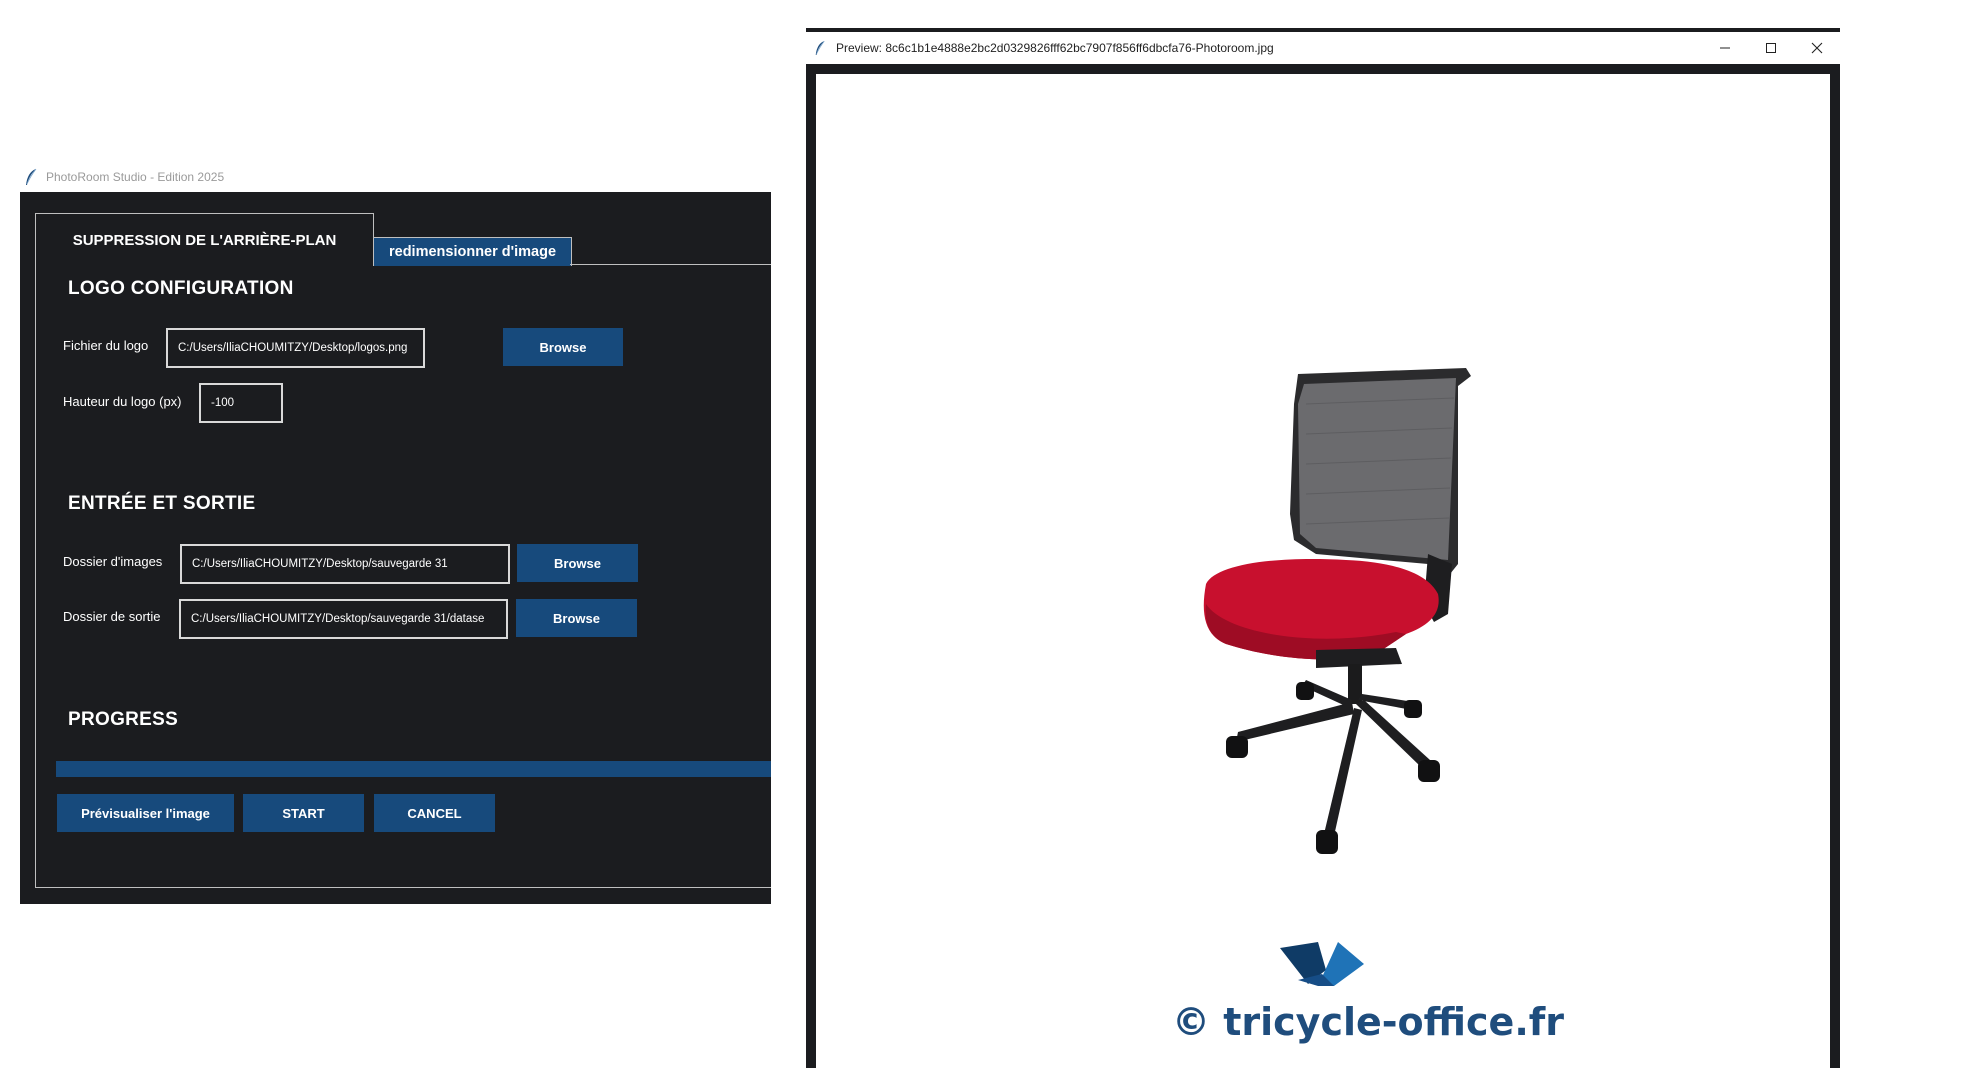 The image size is (1968, 1068). I want to click on logo-file-label: Fichier du logo, so click(106, 345).